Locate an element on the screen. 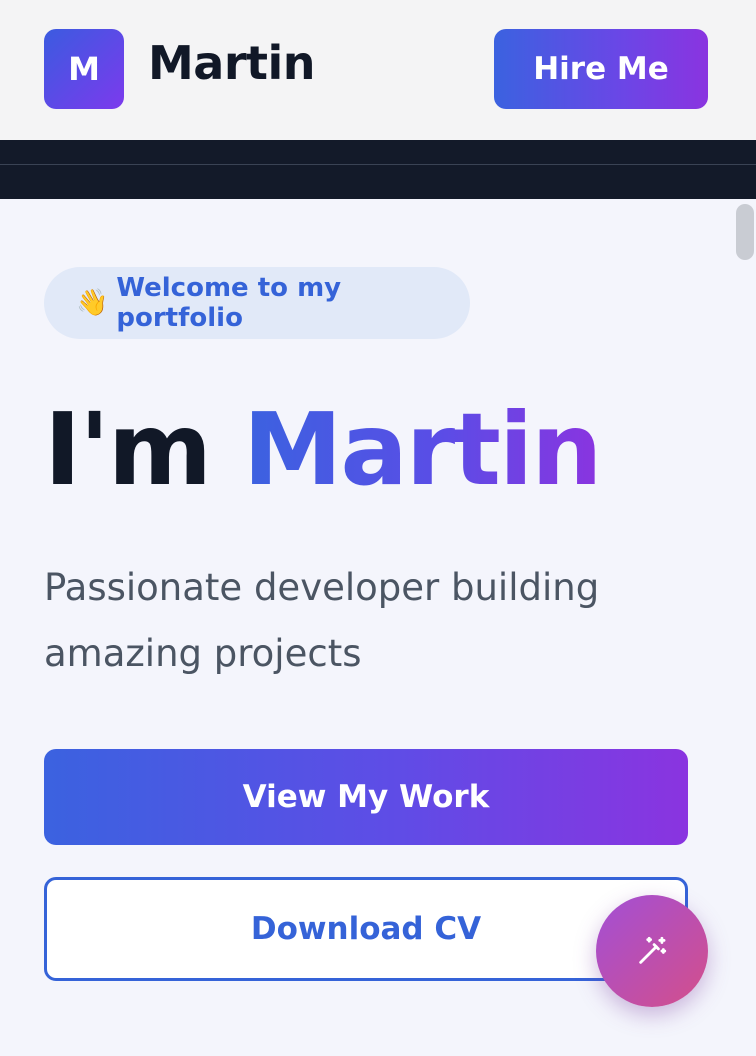 The image size is (756, 1056). headline-prefix: I'm is located at coordinates (128, 449).